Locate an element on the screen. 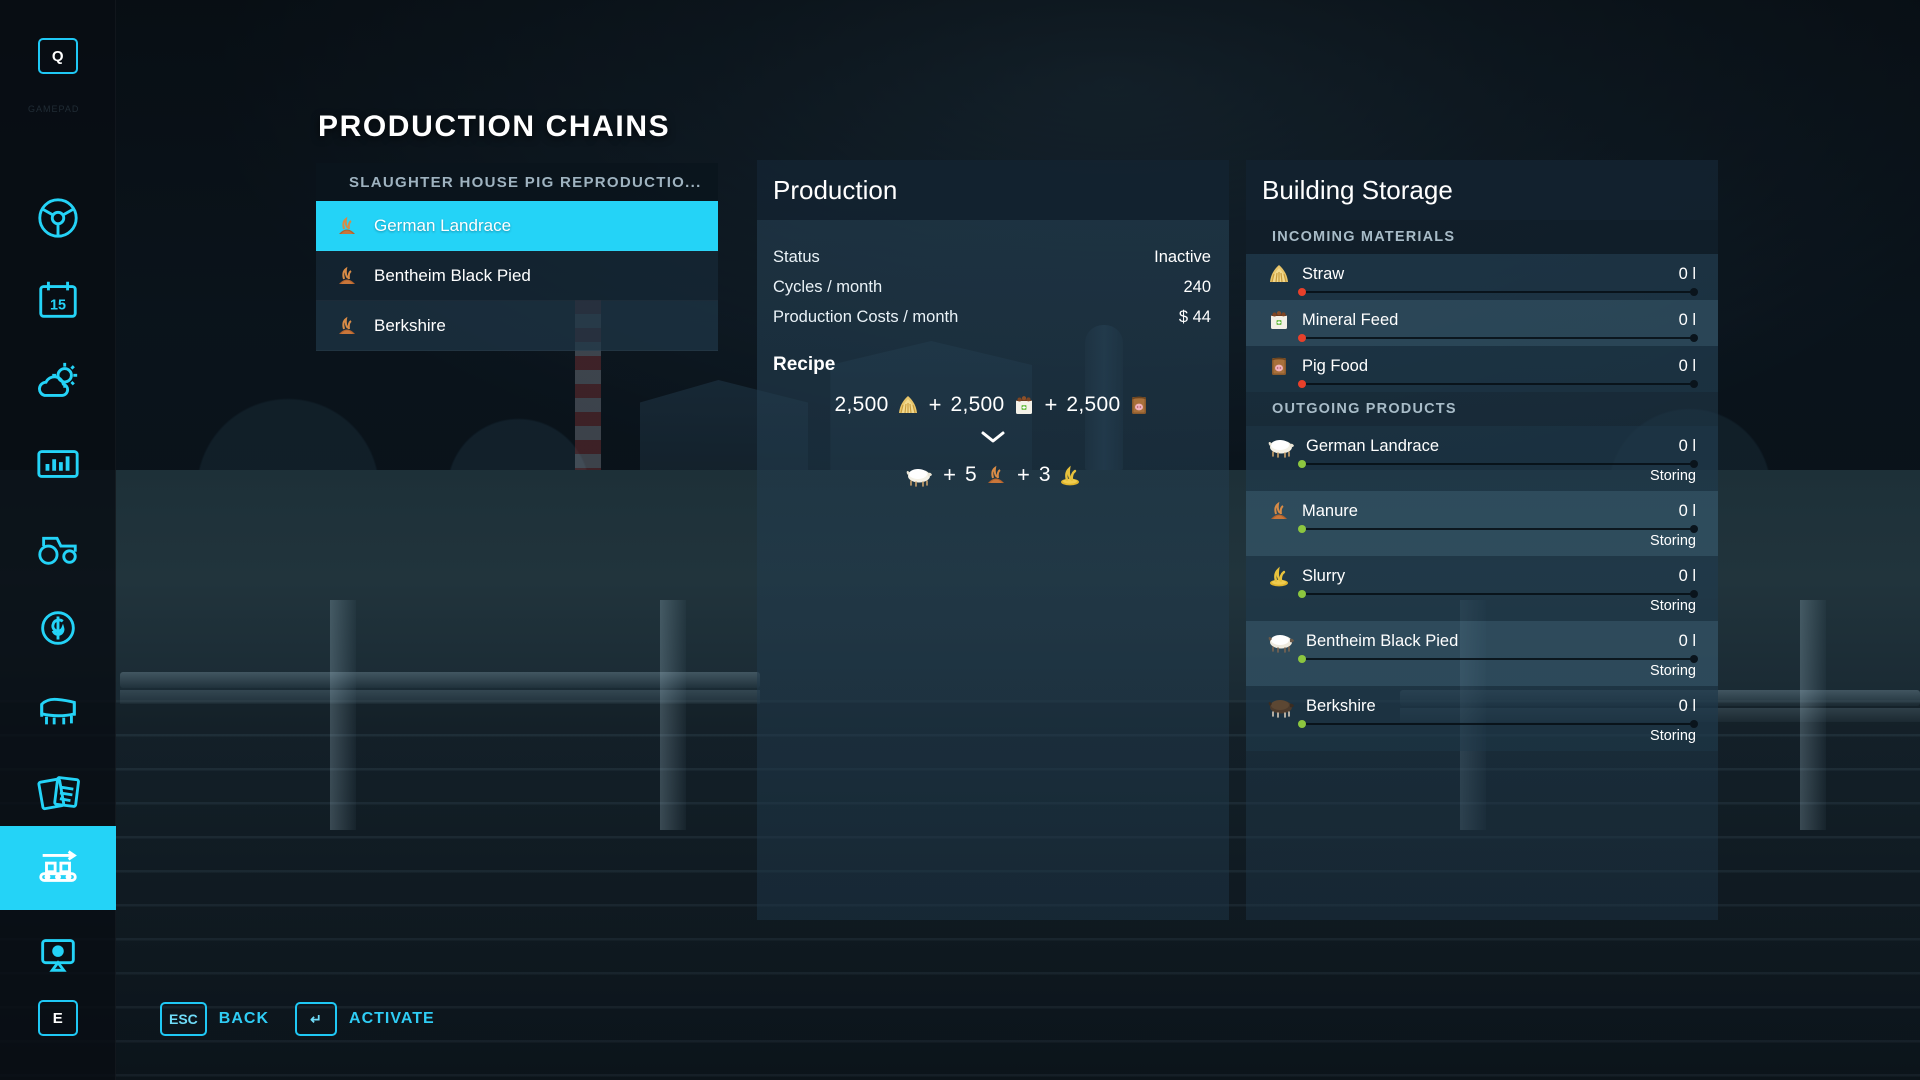 The height and width of the screenshot is (1080, 1920). calendar-icon: 15 is located at coordinates (58, 302).